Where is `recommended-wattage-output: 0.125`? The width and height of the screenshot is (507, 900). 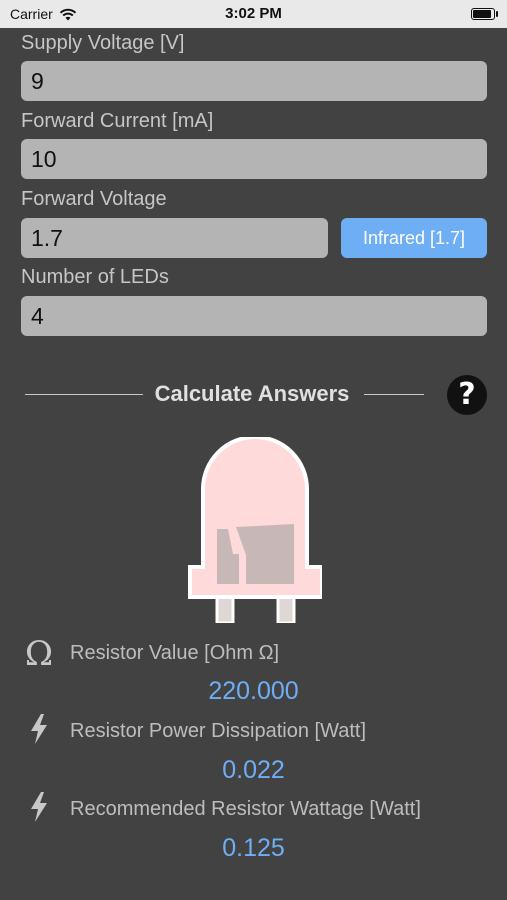
recommended-wattage-output: 0.125 is located at coordinates (253, 848).